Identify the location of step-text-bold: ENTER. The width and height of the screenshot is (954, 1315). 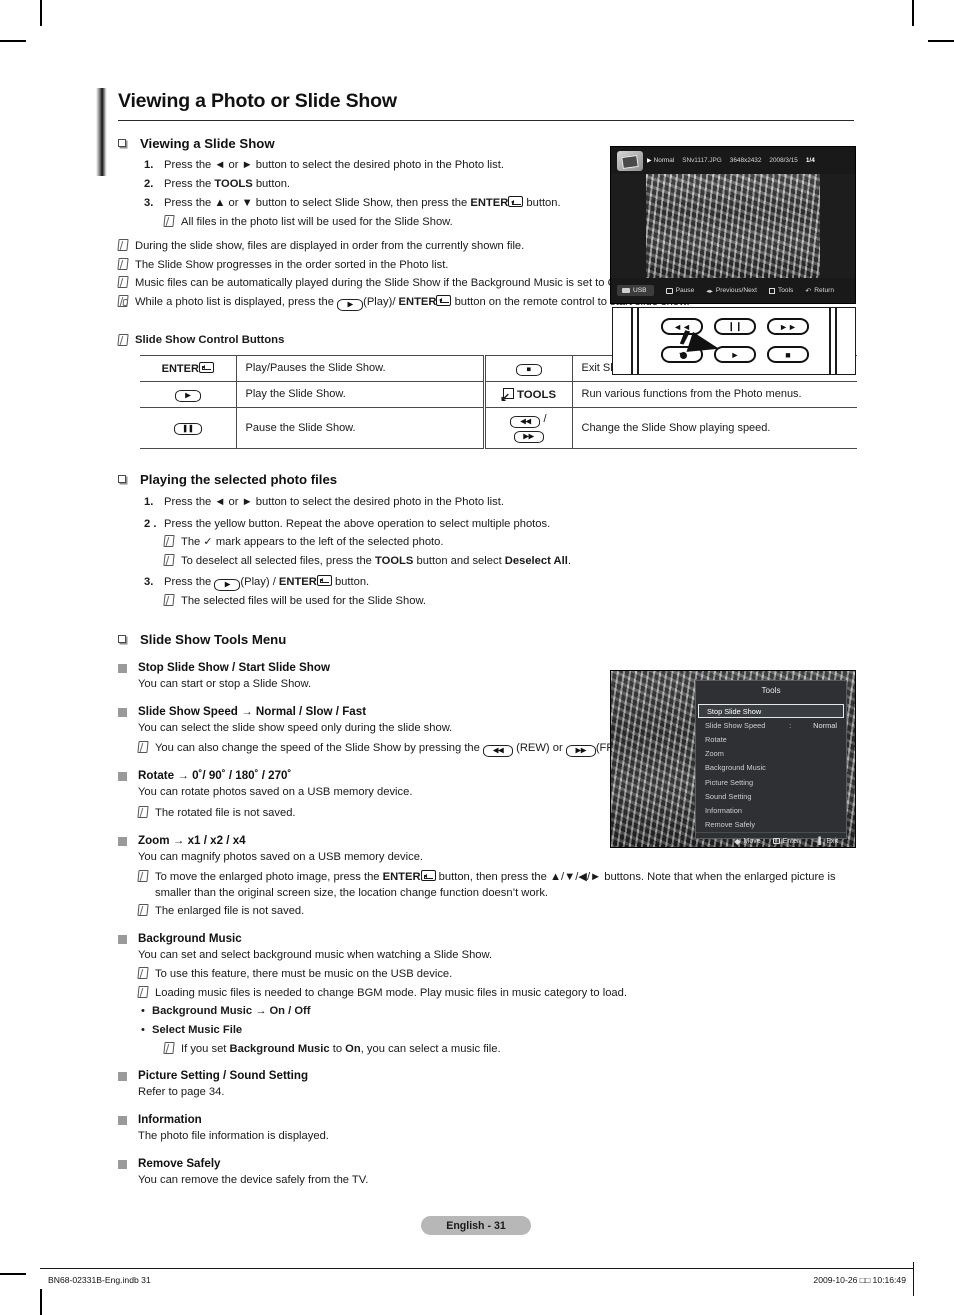
(489, 203).